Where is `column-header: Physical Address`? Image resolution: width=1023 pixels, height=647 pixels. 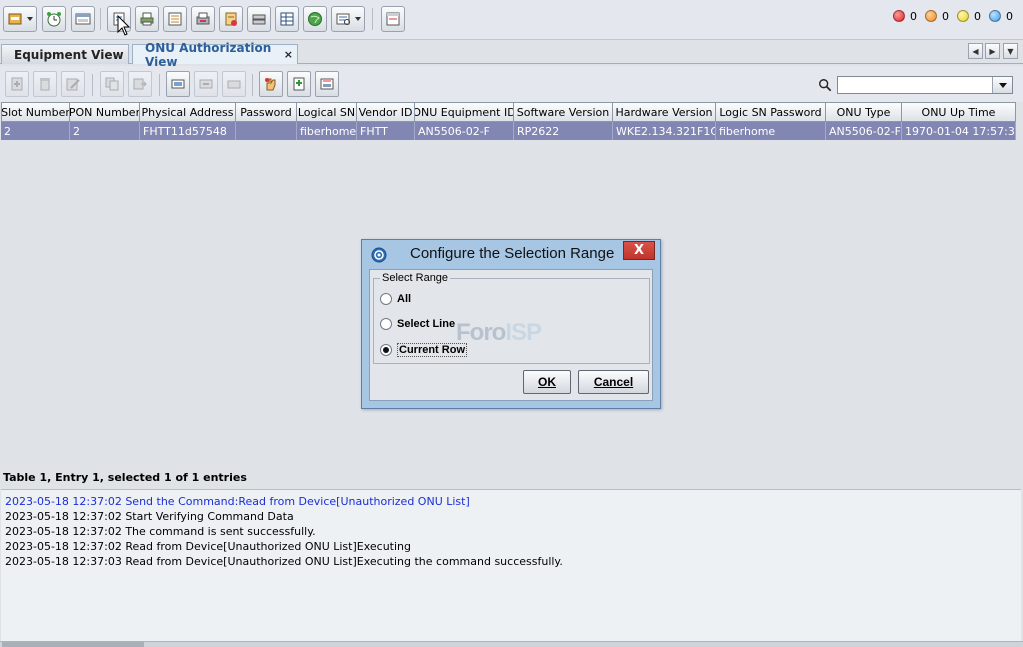 column-header: Physical Address is located at coordinates (188, 112).